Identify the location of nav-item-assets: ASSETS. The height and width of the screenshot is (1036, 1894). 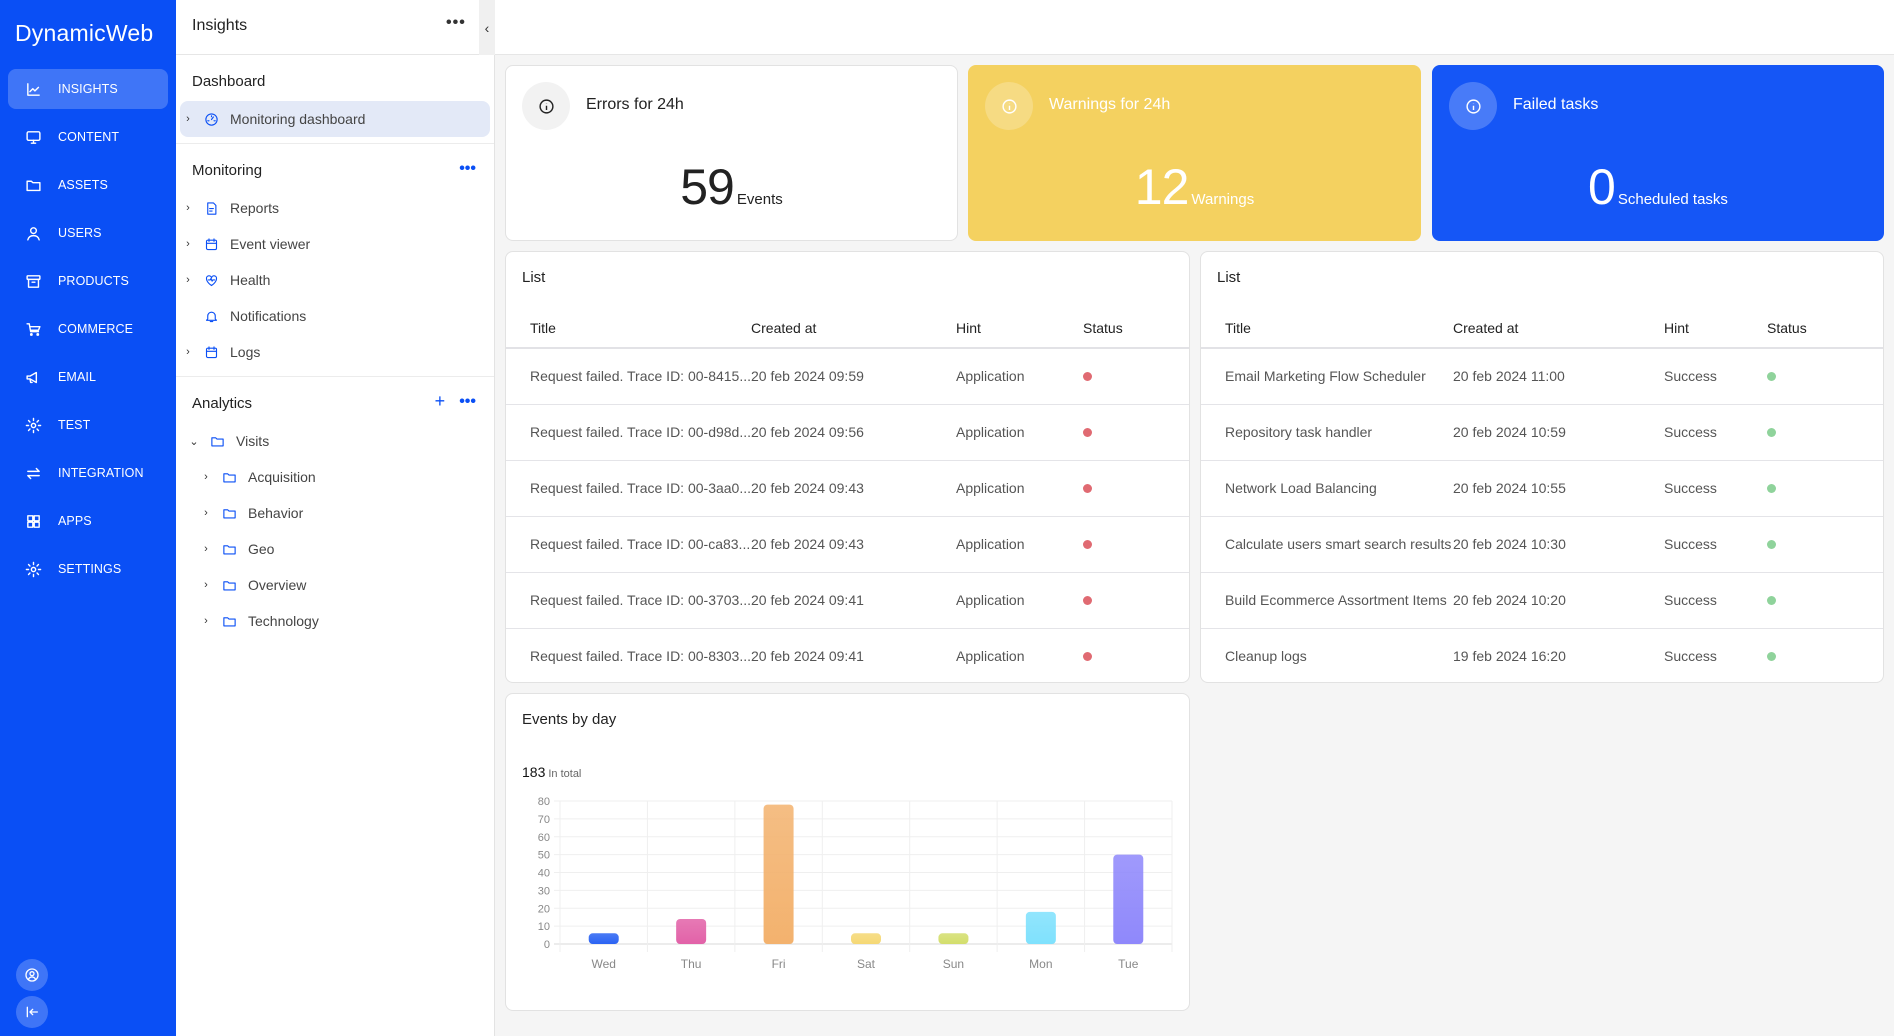
(88, 185).